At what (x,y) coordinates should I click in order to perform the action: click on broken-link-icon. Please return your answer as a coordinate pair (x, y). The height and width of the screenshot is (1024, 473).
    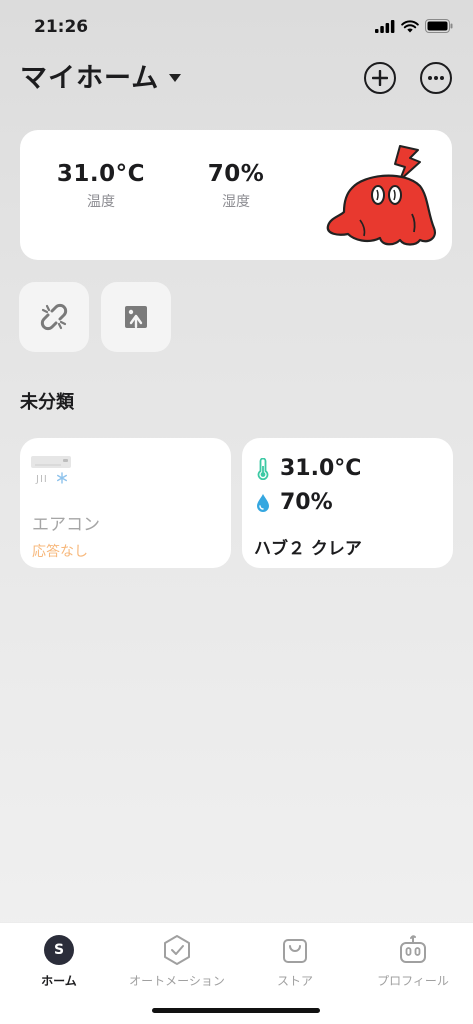
    Looking at the image, I should click on (54, 317).